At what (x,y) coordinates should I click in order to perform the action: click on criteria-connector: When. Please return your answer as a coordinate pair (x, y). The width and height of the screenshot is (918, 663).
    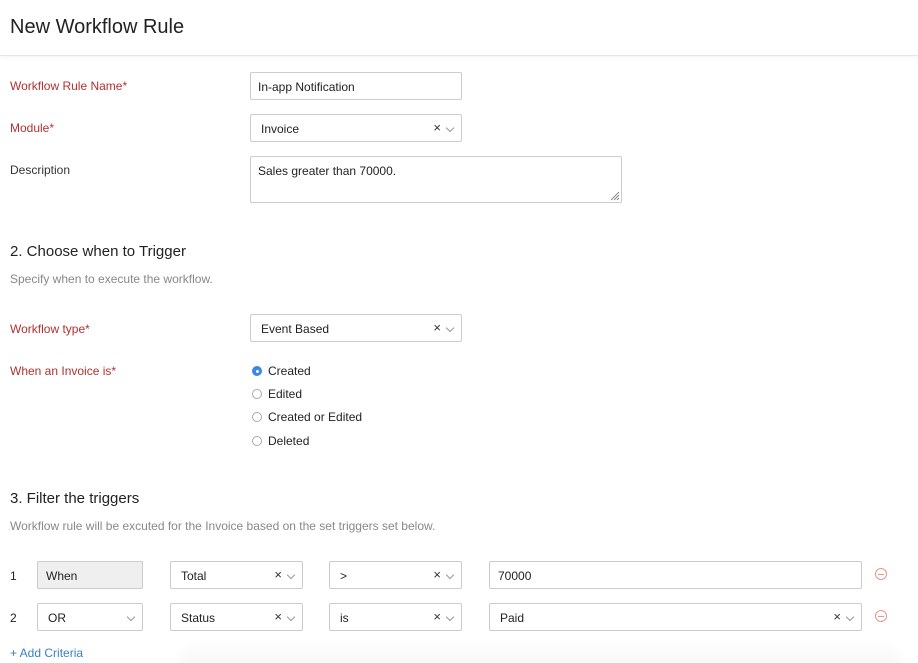
    Looking at the image, I should click on (90, 575).